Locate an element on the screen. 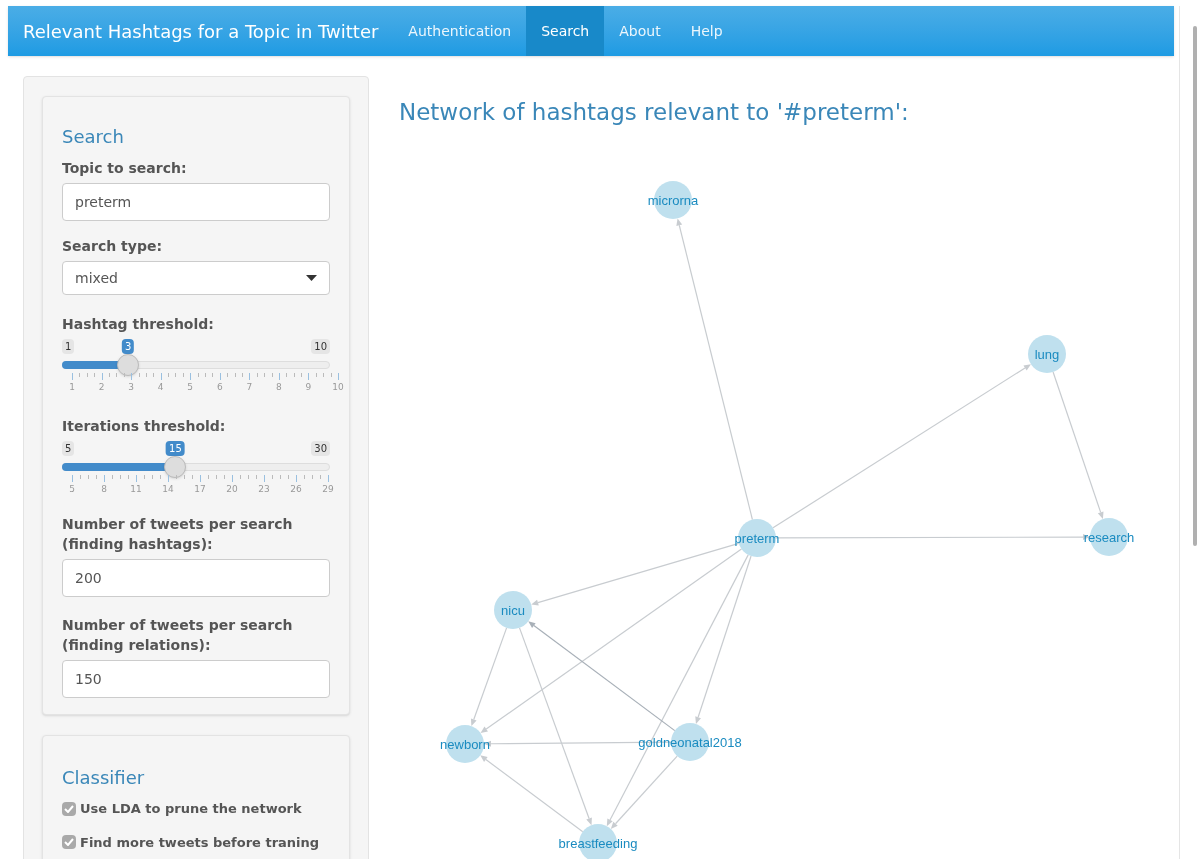 The image size is (1198, 859). checkbox-label: Use LDA to prune the network is located at coordinates (191, 809).